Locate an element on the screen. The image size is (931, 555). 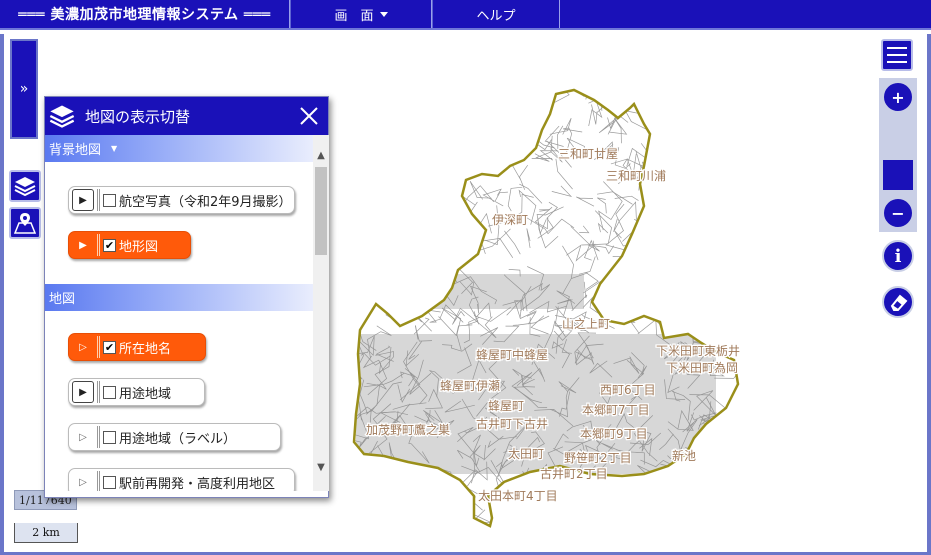
layer-item-aerial-photo: ▶ 航空写真（令和2年9月撮影） is located at coordinates (181, 200).